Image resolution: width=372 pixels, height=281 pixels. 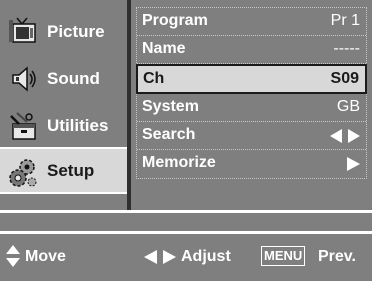 What do you see at coordinates (23, 32) in the screenshot?
I see `picture-icon` at bounding box center [23, 32].